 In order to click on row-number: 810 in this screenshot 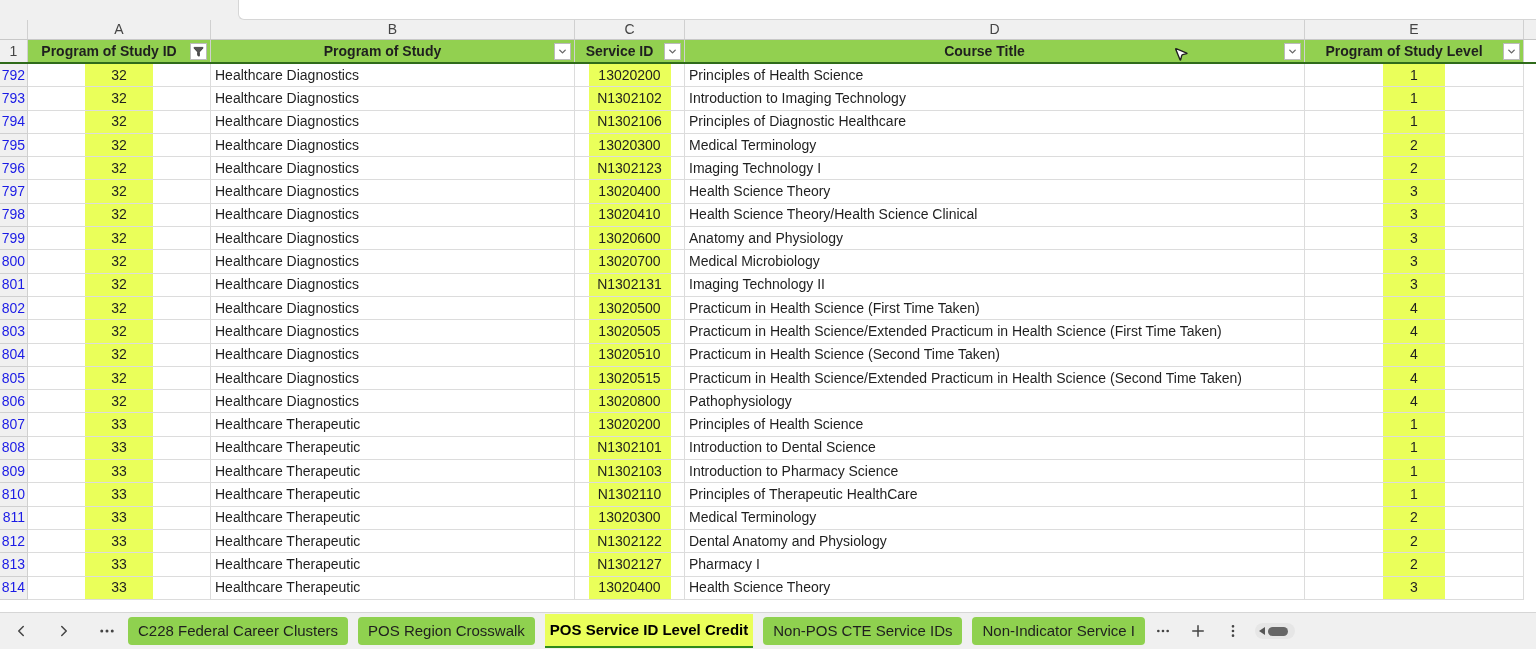, I will do `click(14, 495)`.